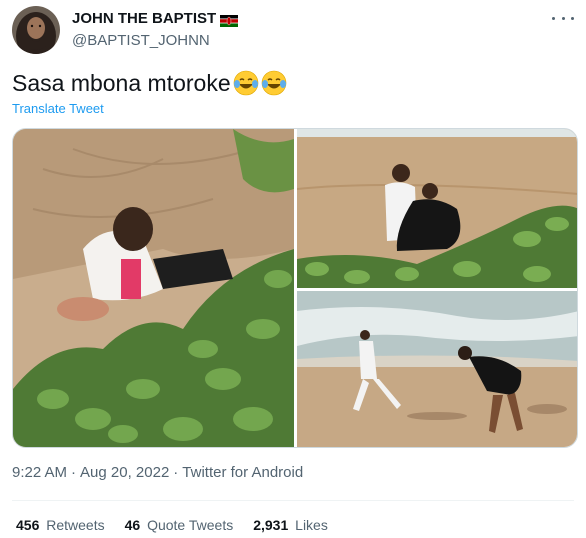  I want to click on avatar, so click(36, 30).